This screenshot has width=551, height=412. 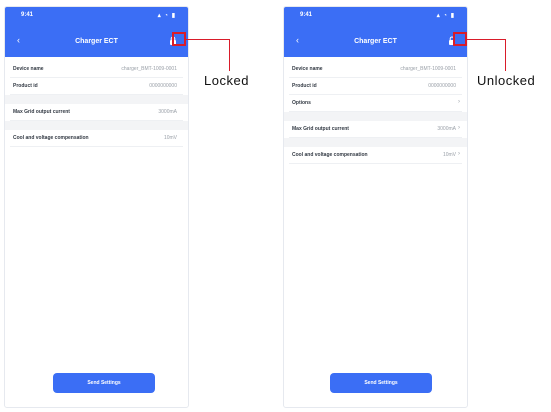 What do you see at coordinates (96, 112) in the screenshot?
I see `row-max-grid-output-current: Max Grid output current 3000mA` at bounding box center [96, 112].